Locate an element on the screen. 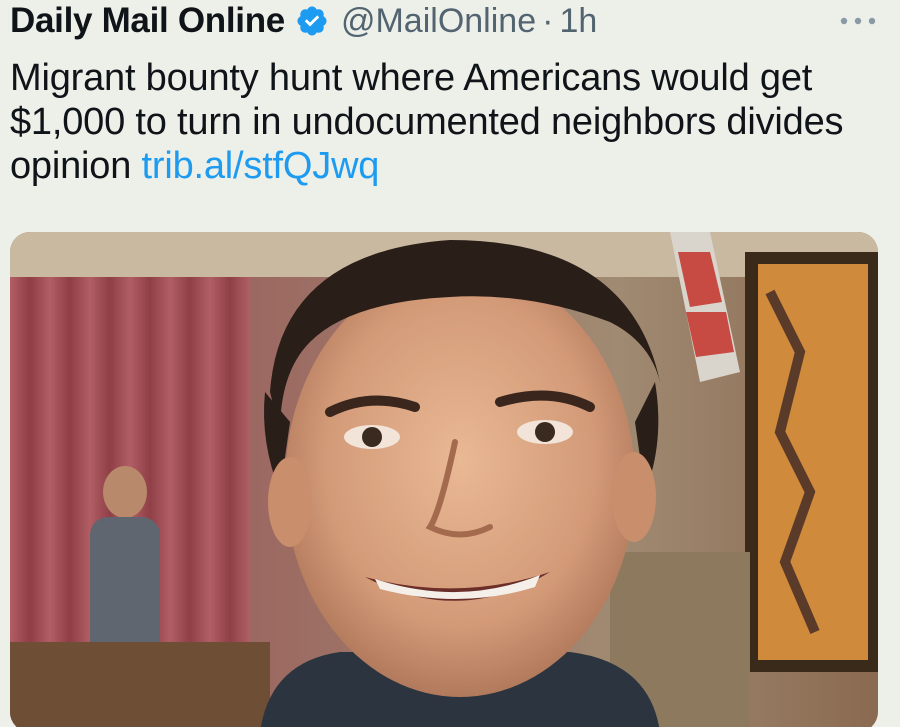 The height and width of the screenshot is (727, 900). user-handle: @MailOnline is located at coordinates (438, 21).